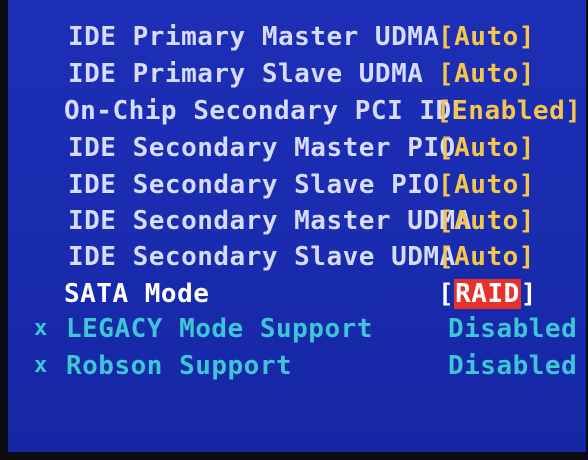 The height and width of the screenshot is (460, 588). Describe the element at coordinates (219, 329) in the screenshot. I see `legacy-mode-label: LEGACY Mode Support` at that location.